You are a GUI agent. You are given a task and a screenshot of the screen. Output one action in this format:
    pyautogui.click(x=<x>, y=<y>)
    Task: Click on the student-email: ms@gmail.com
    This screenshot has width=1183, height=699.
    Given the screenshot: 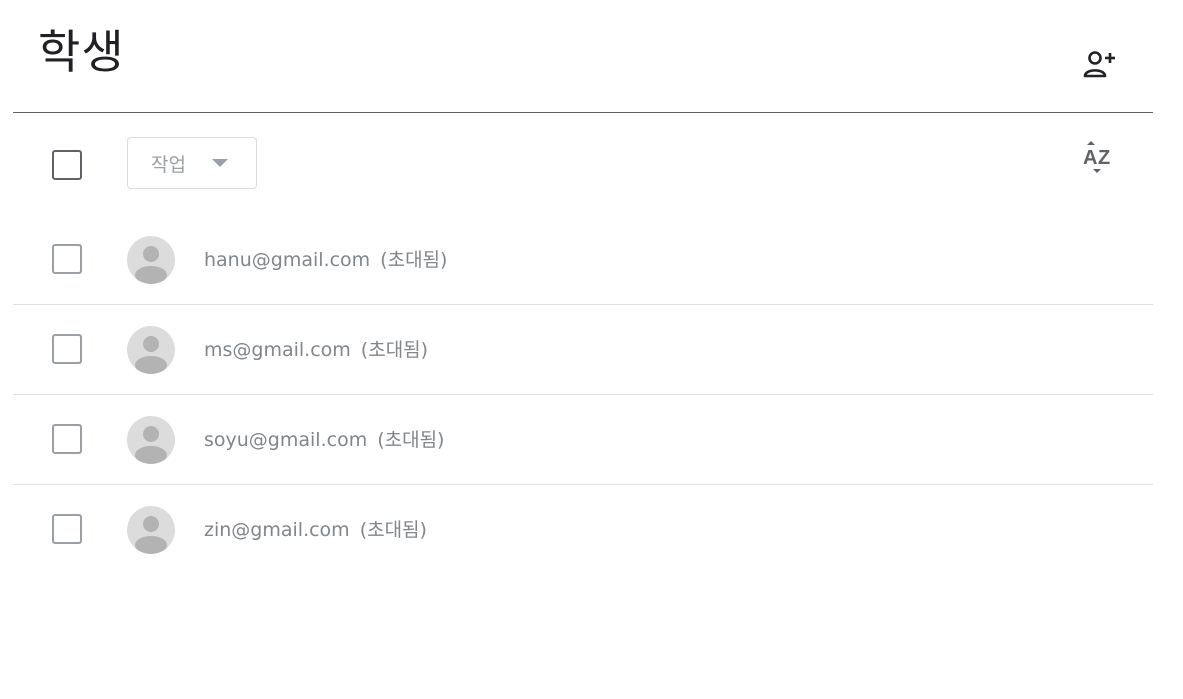 What is the action you would take?
    pyautogui.click(x=277, y=350)
    